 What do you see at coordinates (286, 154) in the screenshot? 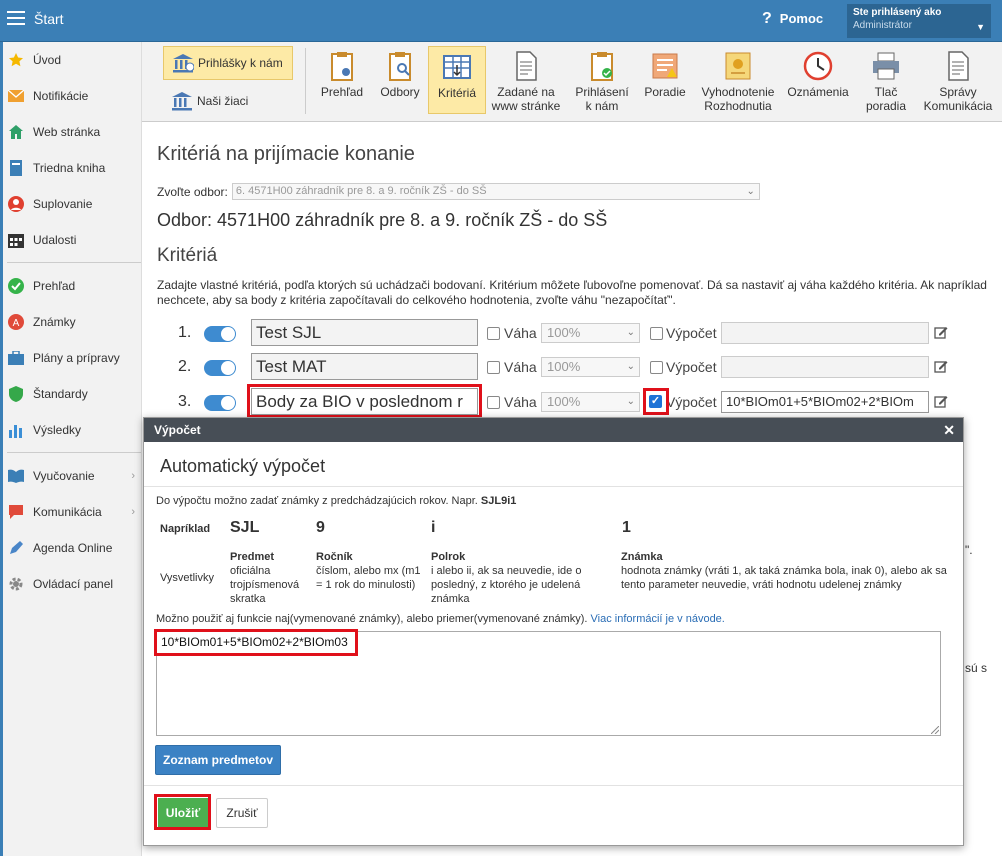
I see `page-title: Kritériá na prijímacie konanie` at bounding box center [286, 154].